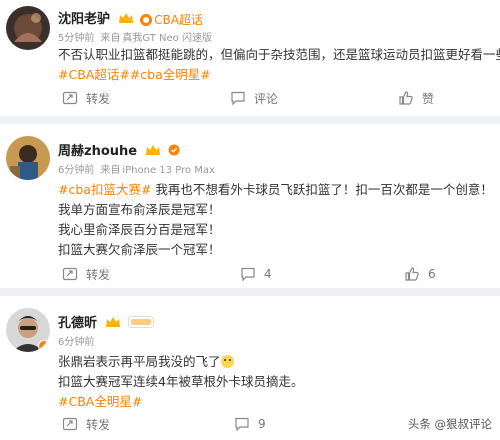  What do you see at coordinates (420, 274) in the screenshot?
I see `like-button: 6` at bounding box center [420, 274].